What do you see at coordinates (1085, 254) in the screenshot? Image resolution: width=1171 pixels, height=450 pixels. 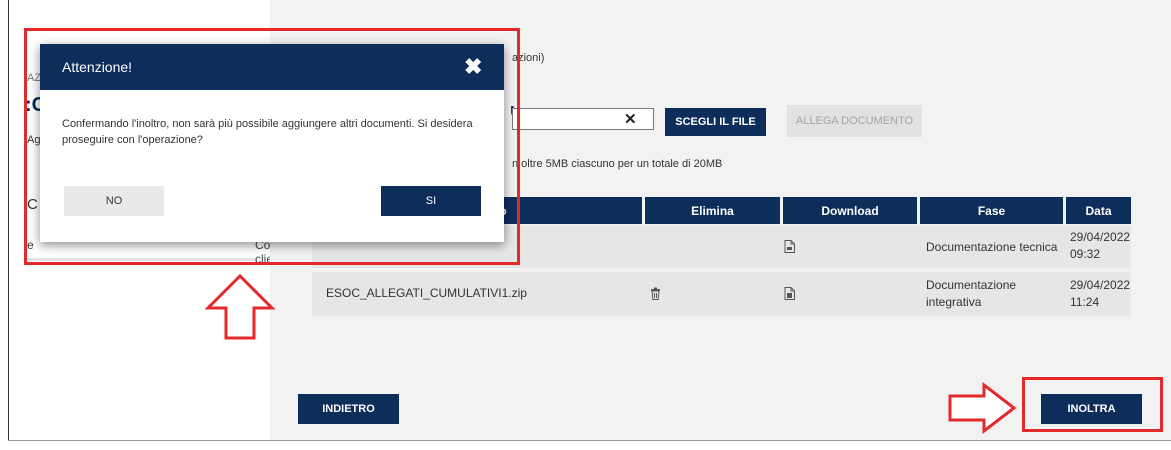 I see `row-time: 09:32` at bounding box center [1085, 254].